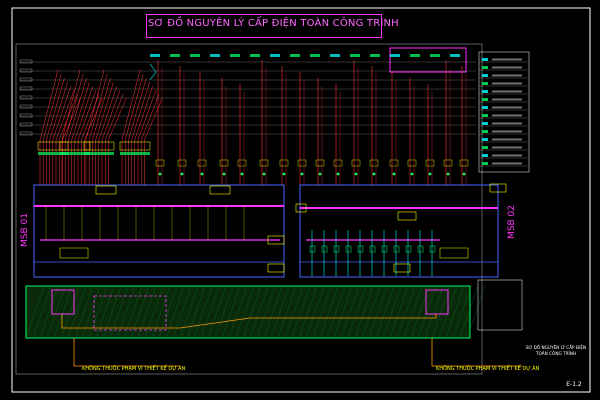 This screenshot has width=600, height=400. What do you see at coordinates (401, 230) in the screenshot?
I see `msb-02-panel` at bounding box center [401, 230].